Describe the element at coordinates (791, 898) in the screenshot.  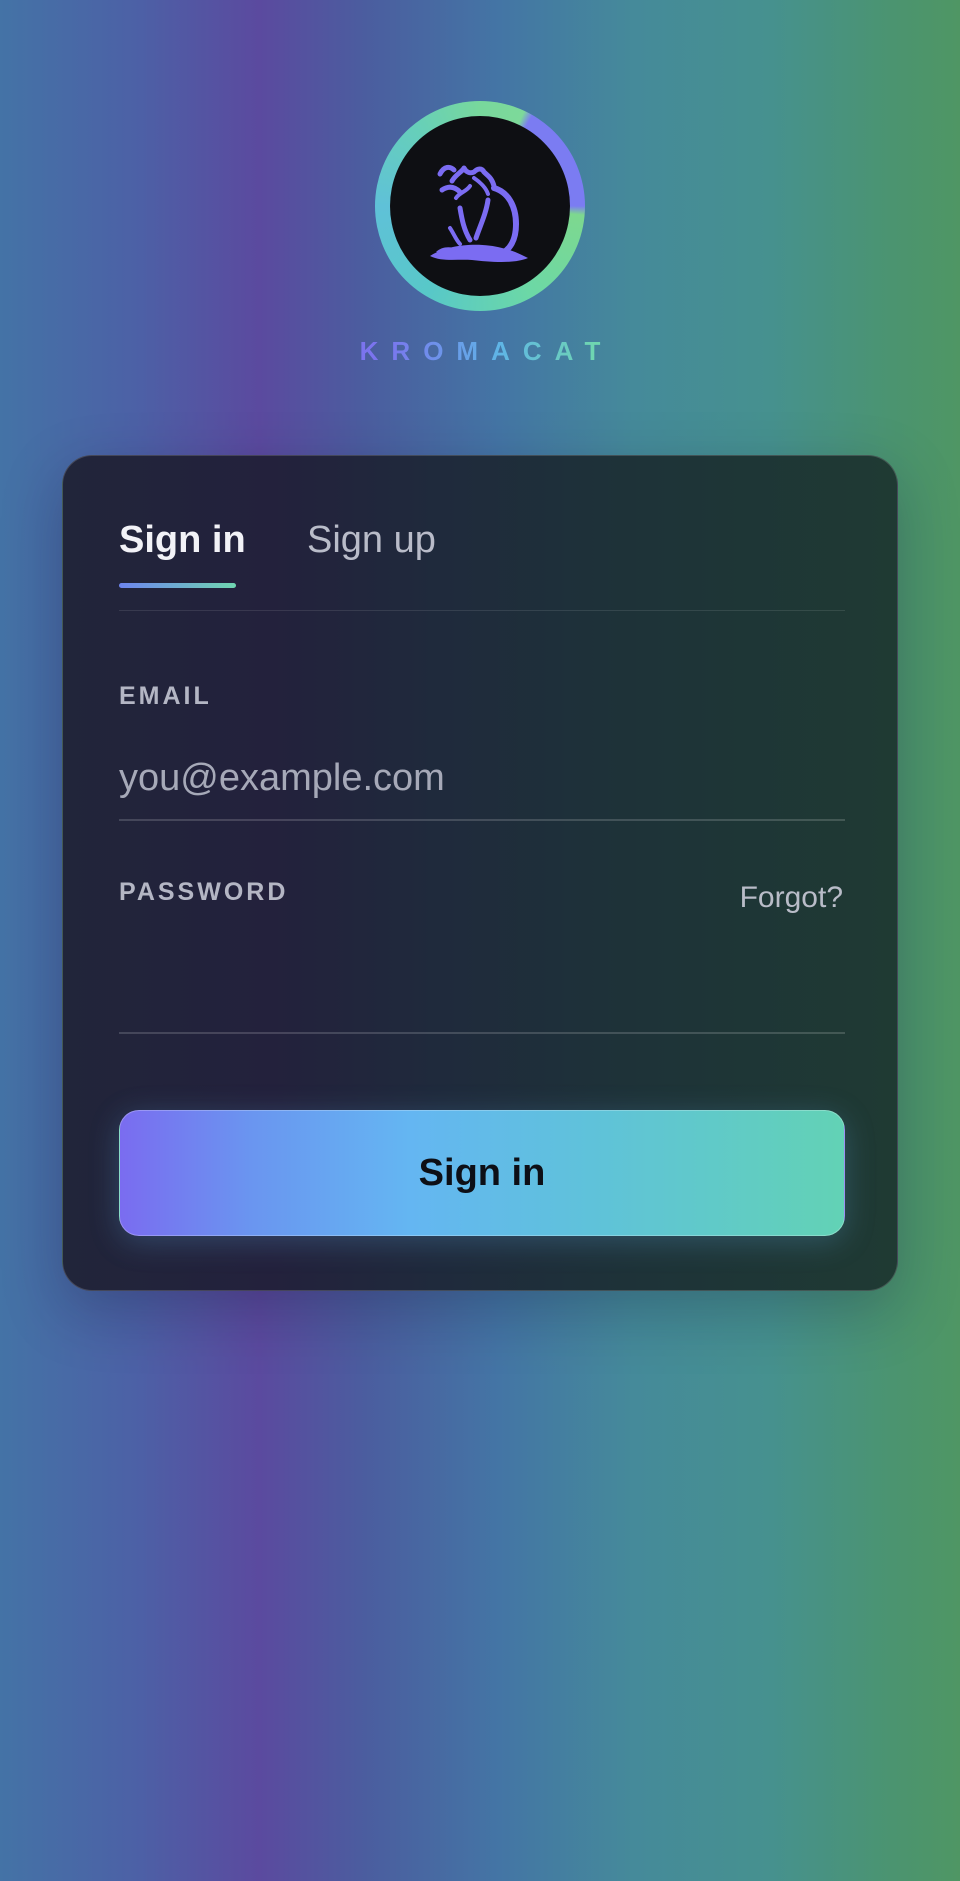
I see `forgot-password-link: Forgot?` at that location.